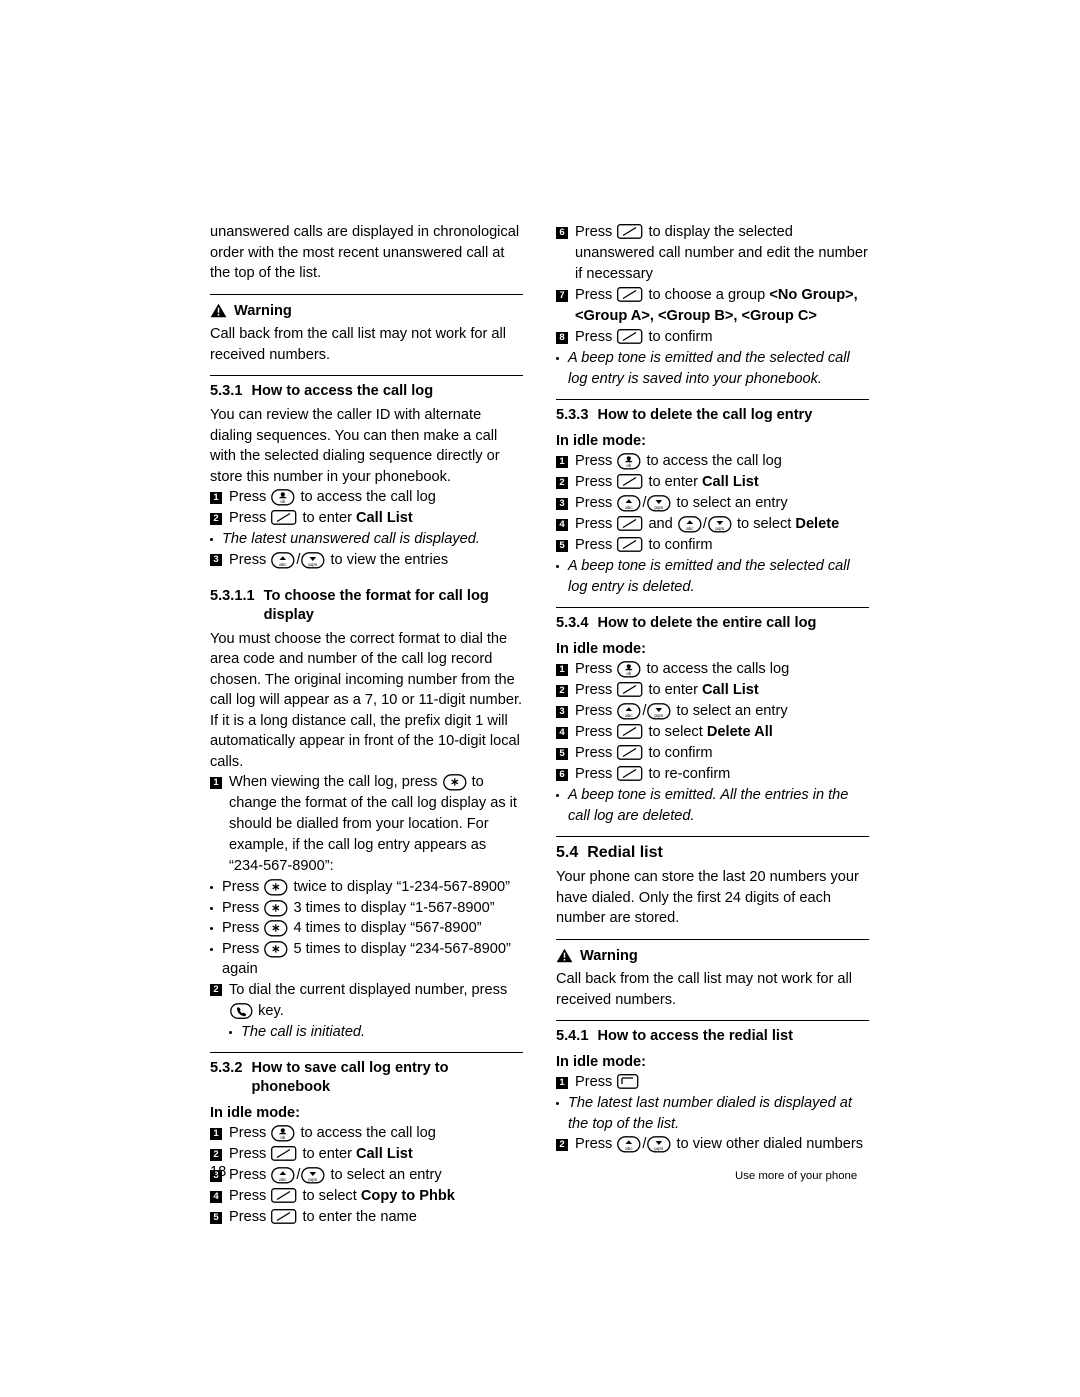 The image size is (1080, 1397). I want to click on step-post: to view the entries, so click(389, 559).